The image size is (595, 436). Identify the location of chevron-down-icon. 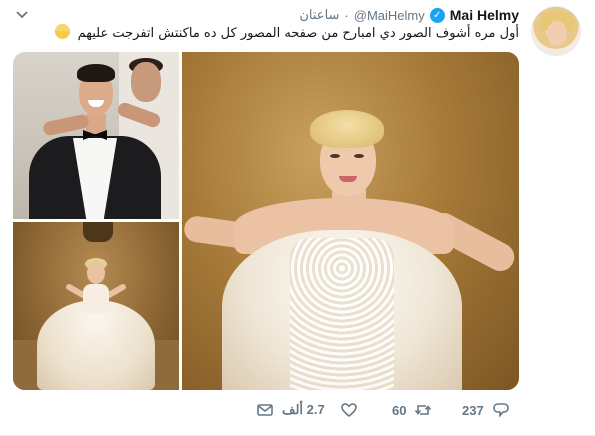
(22, 14).